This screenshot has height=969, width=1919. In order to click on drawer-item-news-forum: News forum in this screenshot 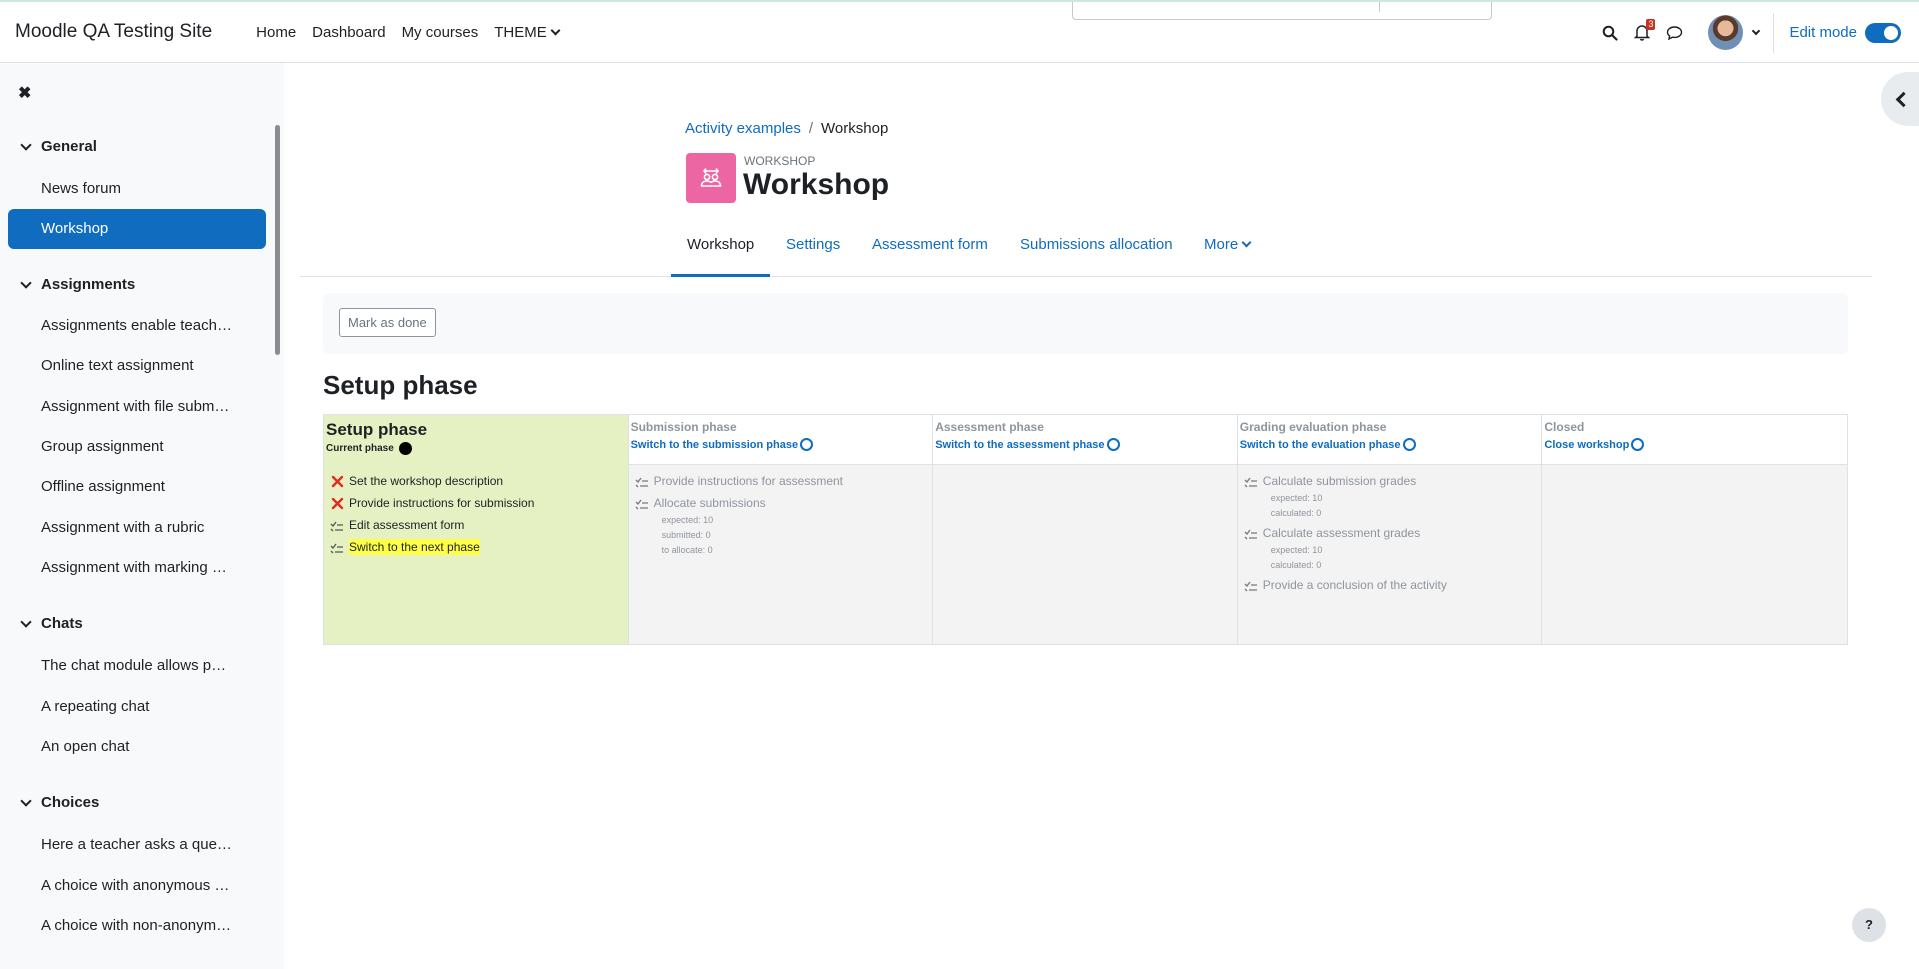, I will do `click(137, 189)`.